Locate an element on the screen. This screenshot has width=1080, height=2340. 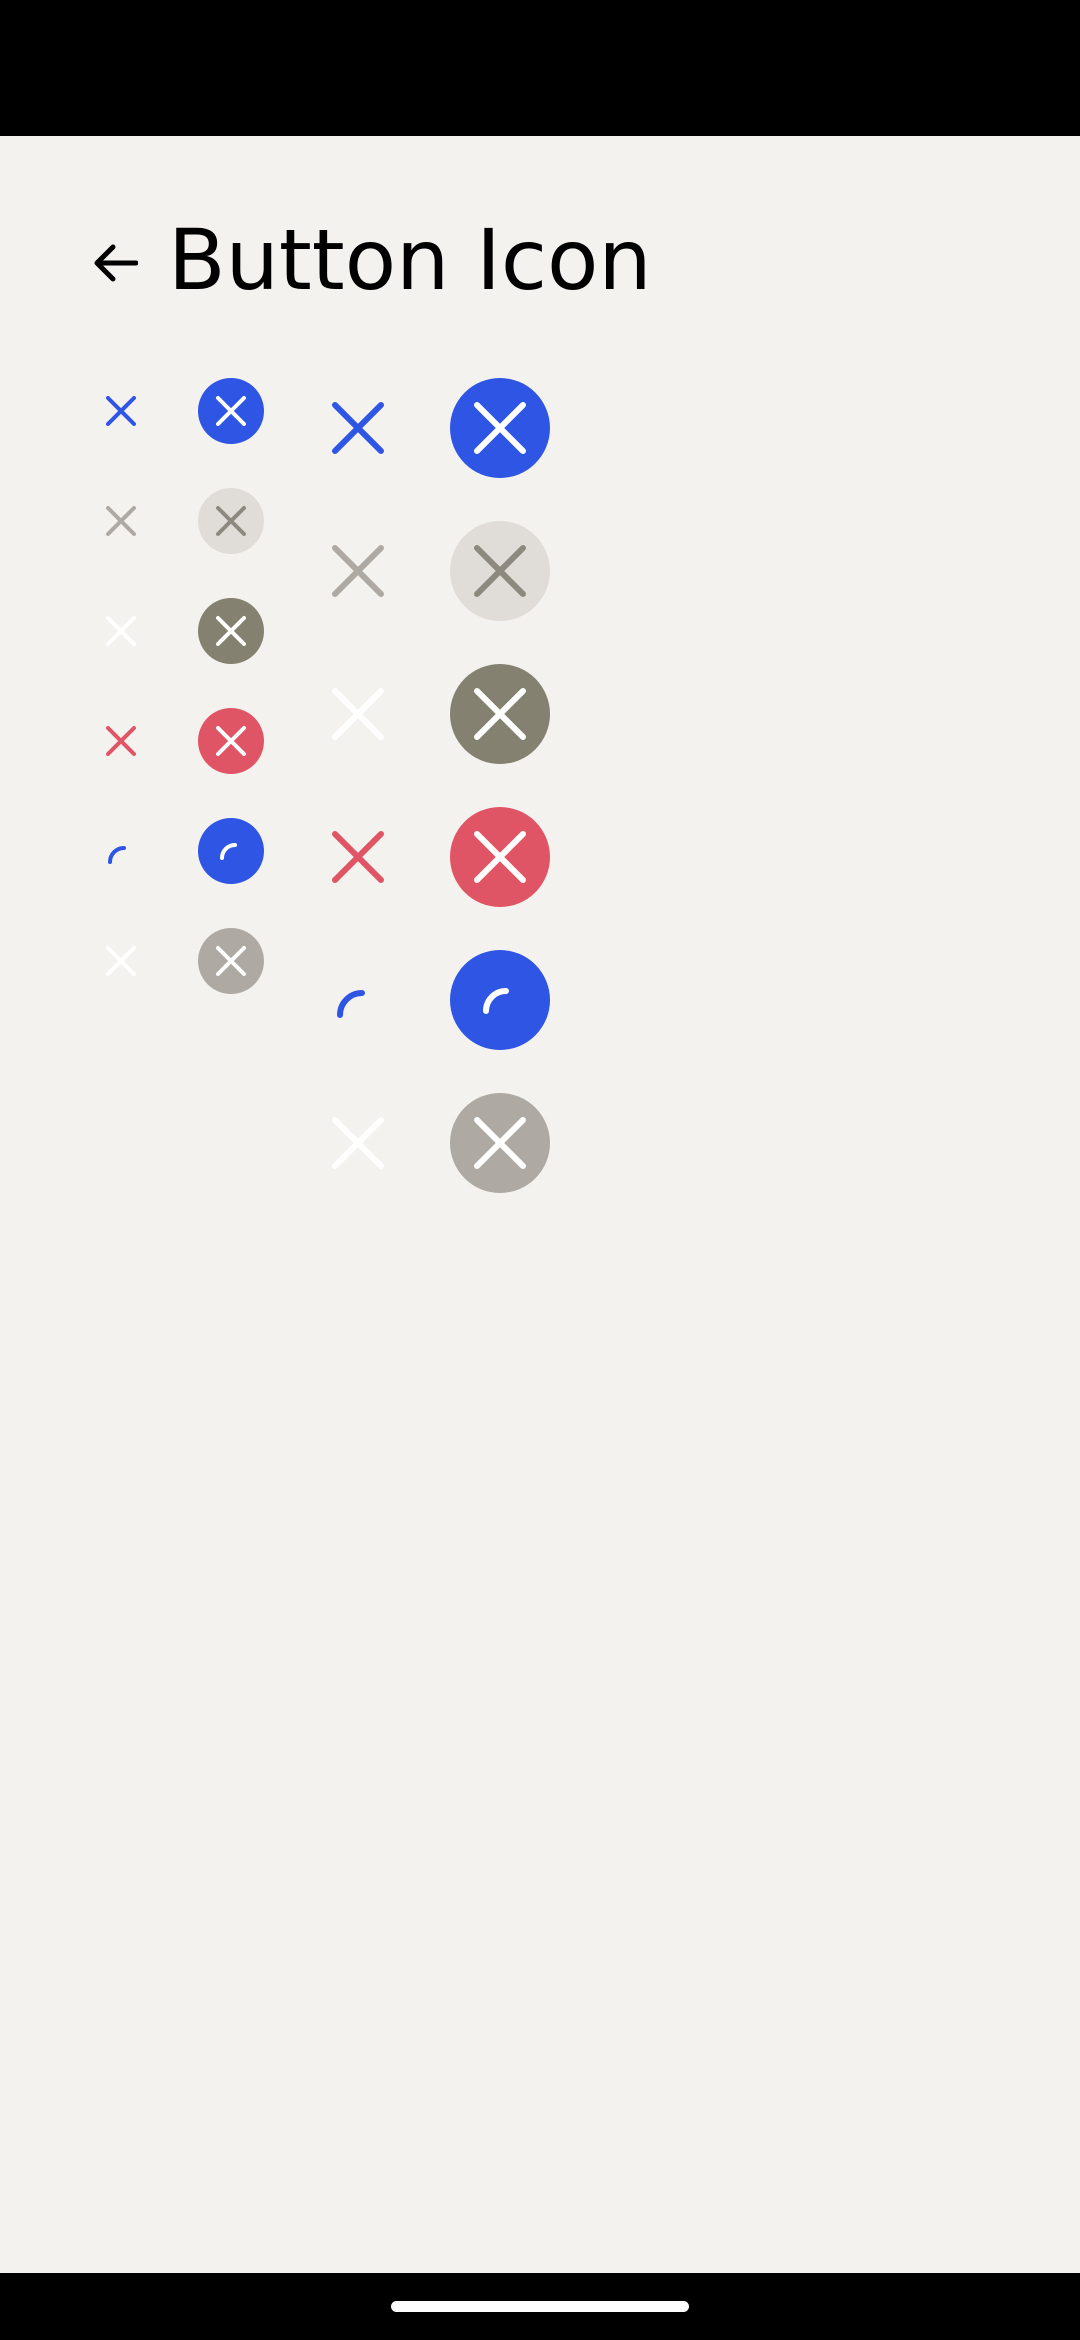
page-title: Button Icon is located at coordinates (410, 260).